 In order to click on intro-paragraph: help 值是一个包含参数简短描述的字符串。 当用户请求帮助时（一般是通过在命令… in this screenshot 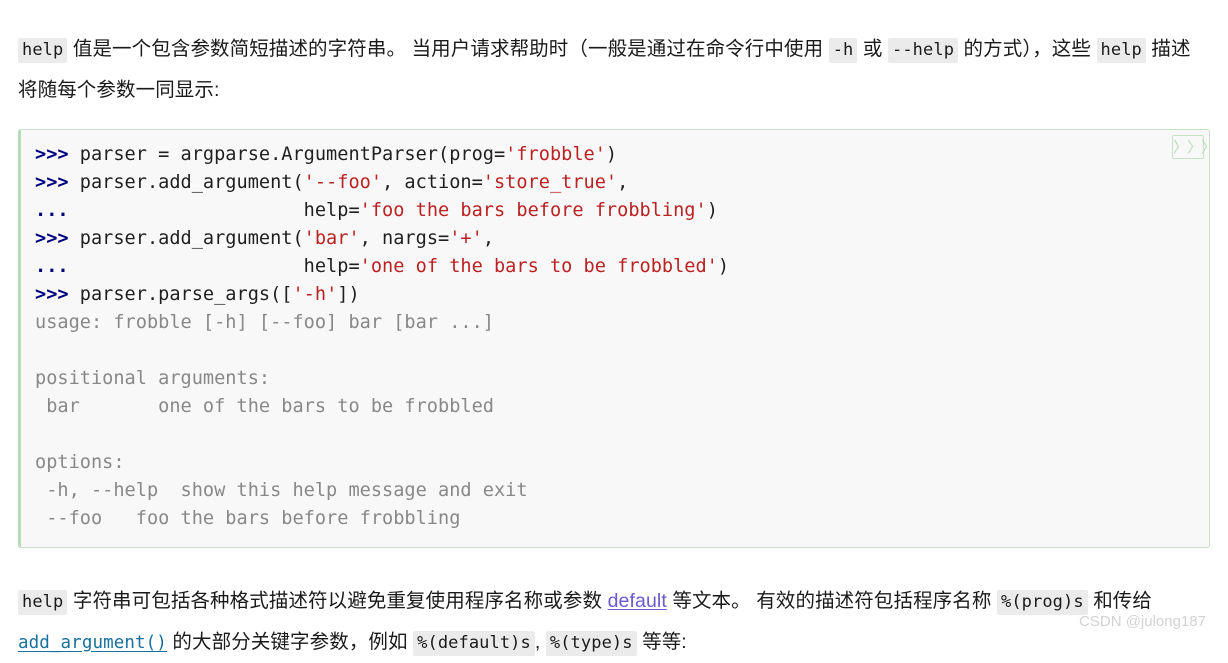, I will do `click(614, 65)`.